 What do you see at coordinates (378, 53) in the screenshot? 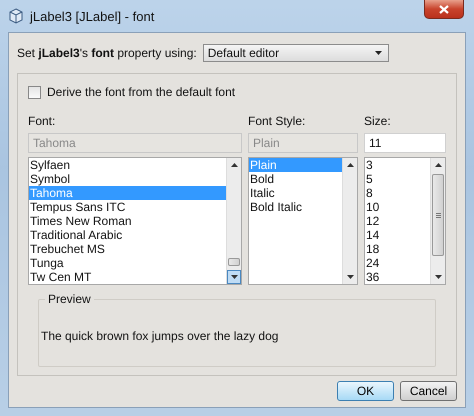
I see `dropdown-arrow-icon` at bounding box center [378, 53].